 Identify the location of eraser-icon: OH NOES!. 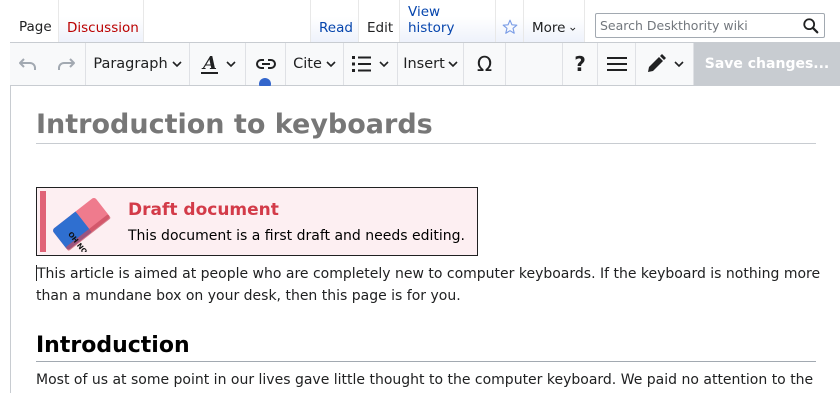
(82, 224).